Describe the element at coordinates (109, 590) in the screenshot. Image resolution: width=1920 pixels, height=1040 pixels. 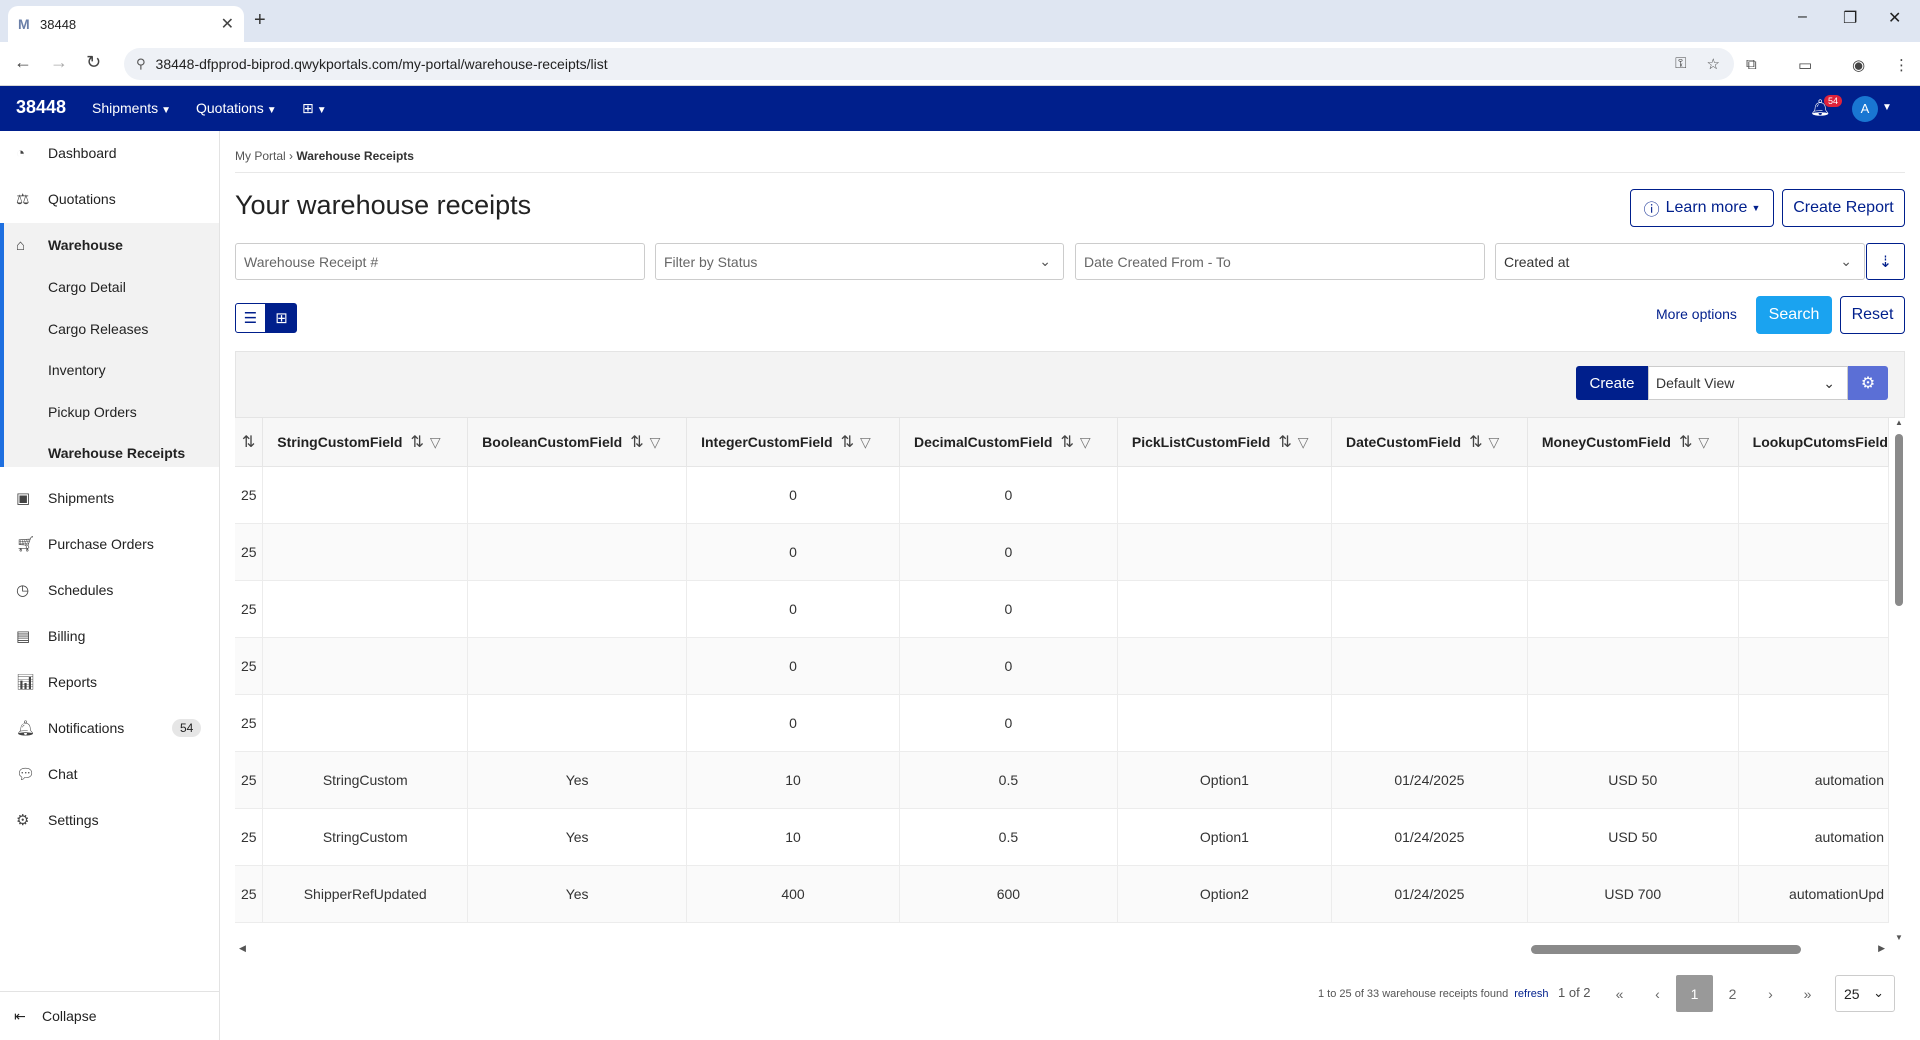
I see `sidebar-item-schedules: ◷ Schedules` at that location.